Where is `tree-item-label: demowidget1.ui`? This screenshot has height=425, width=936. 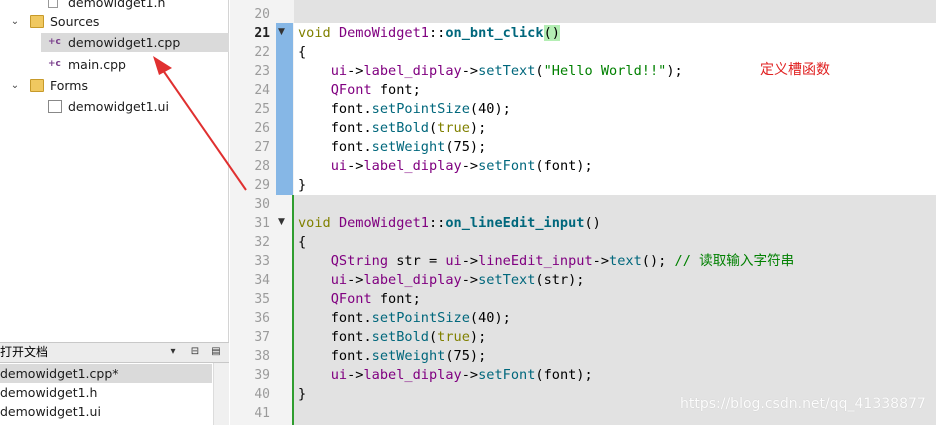 tree-item-label: demowidget1.ui is located at coordinates (118, 106).